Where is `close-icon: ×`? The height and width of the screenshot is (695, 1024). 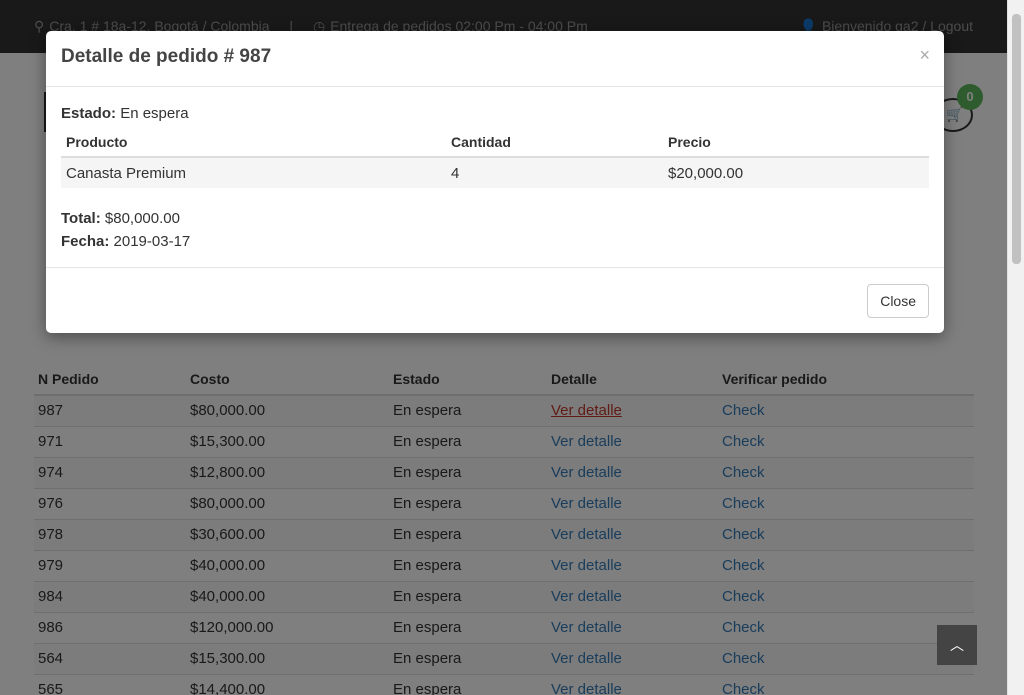
close-icon: × is located at coordinates (924, 55).